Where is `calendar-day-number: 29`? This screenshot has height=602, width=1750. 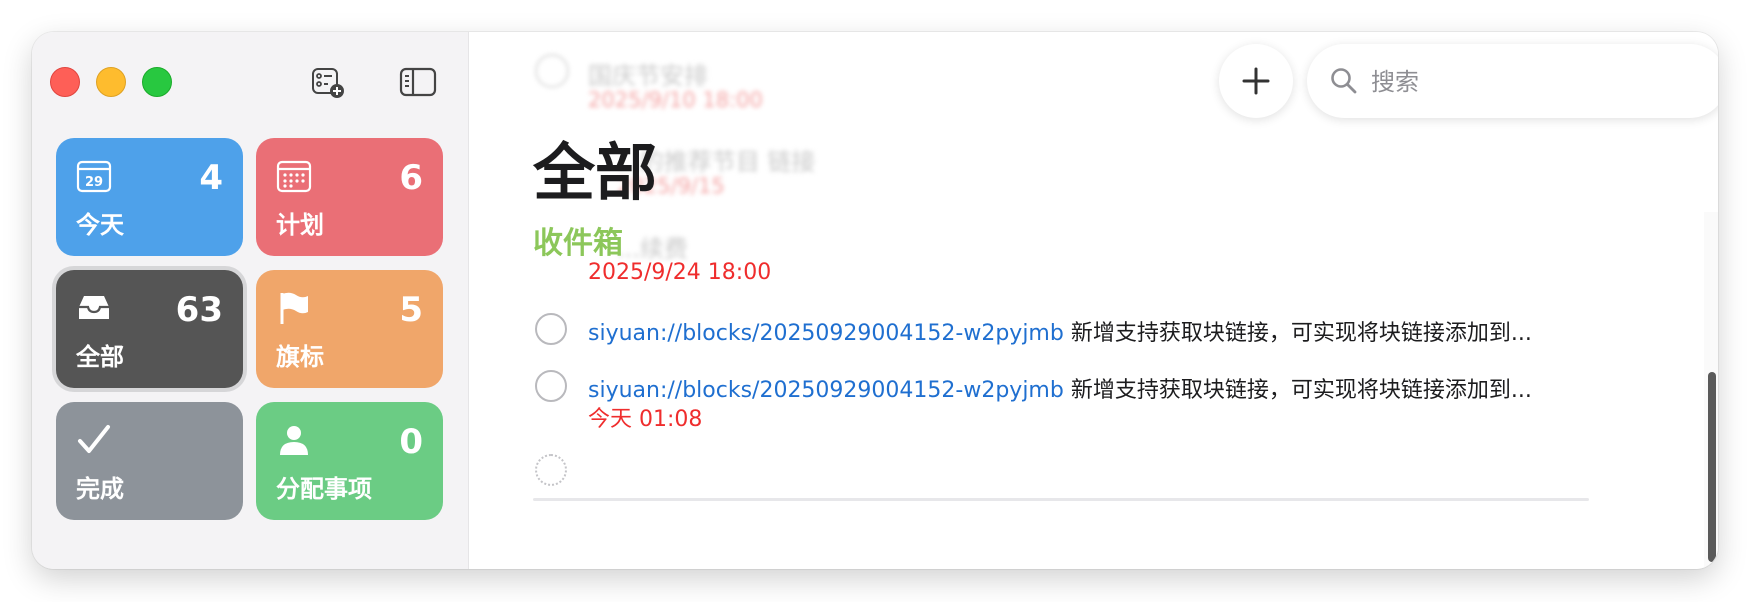 calendar-day-number: 29 is located at coordinates (94, 182).